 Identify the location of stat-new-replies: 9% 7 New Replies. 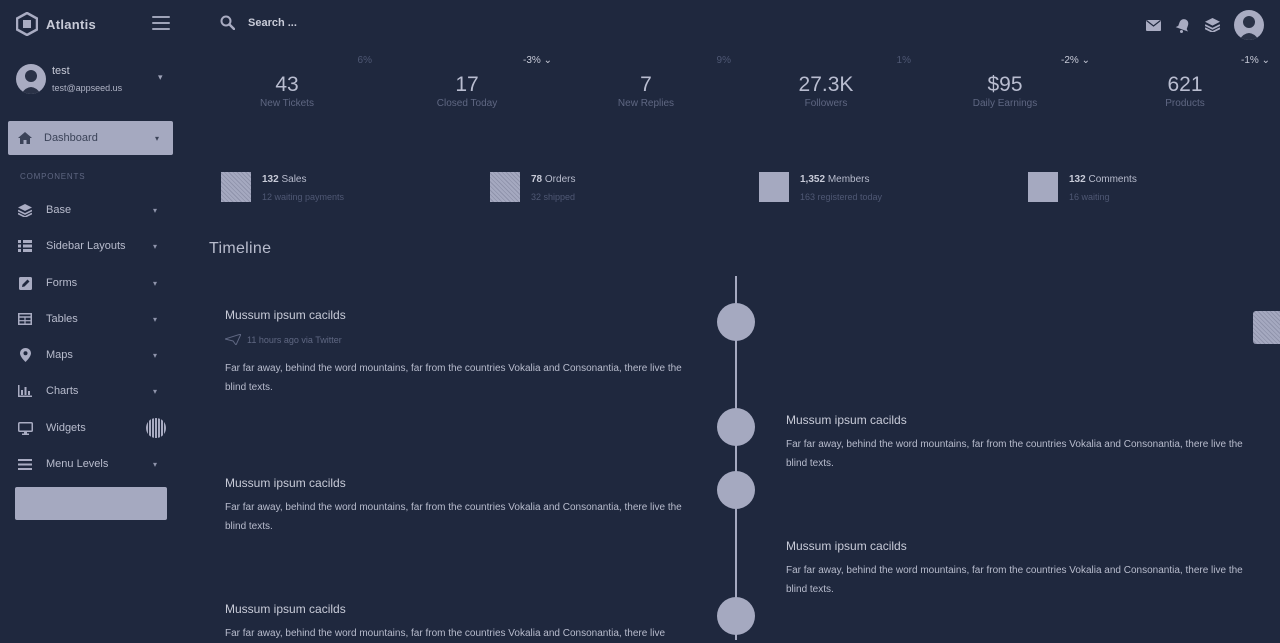
(646, 85).